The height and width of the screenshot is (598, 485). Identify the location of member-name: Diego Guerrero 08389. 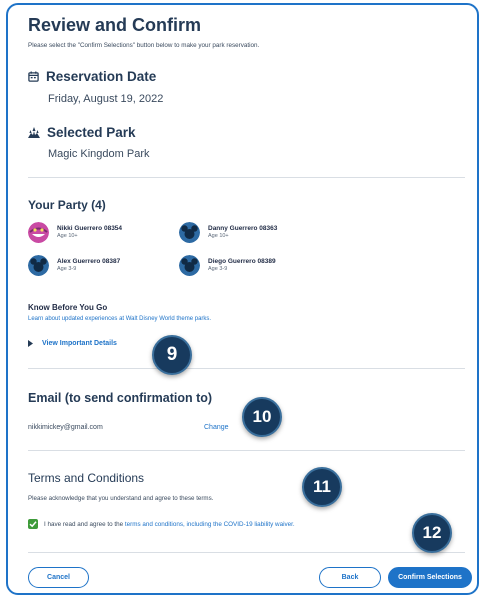
(242, 261).